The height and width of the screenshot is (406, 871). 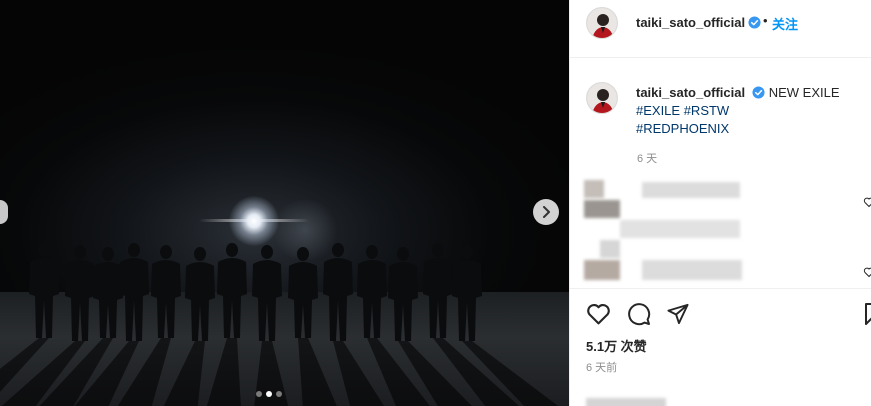 I want to click on post-header: taiki_sato_official • 关注, so click(x=720, y=29).